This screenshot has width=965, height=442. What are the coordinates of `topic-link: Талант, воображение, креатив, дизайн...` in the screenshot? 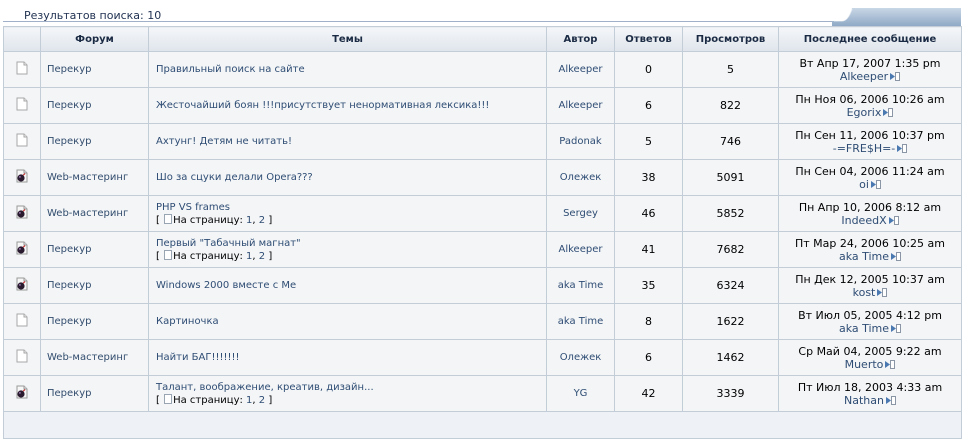 It's located at (265, 387).